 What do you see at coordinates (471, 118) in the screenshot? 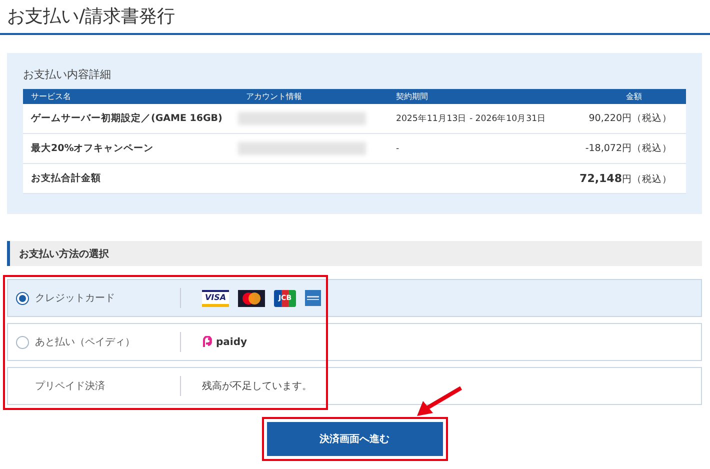
I see `table-cell-text: 2025年11月13日 - 2026年10月31日` at bounding box center [471, 118].